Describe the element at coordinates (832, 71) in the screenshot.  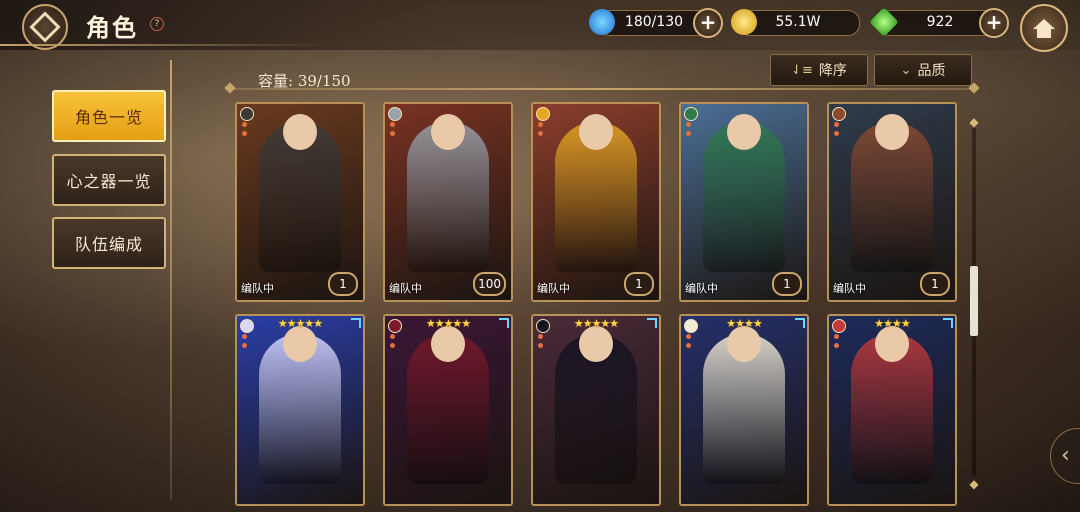
I see `sort-label: 降序` at that location.